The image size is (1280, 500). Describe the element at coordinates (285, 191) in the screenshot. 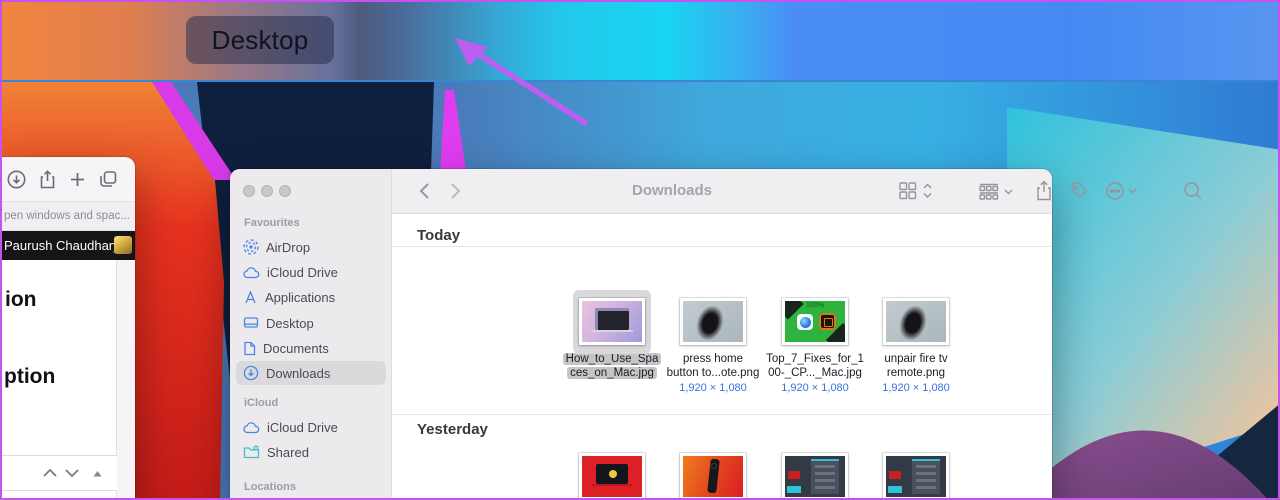

I see `zoom-window-button` at that location.